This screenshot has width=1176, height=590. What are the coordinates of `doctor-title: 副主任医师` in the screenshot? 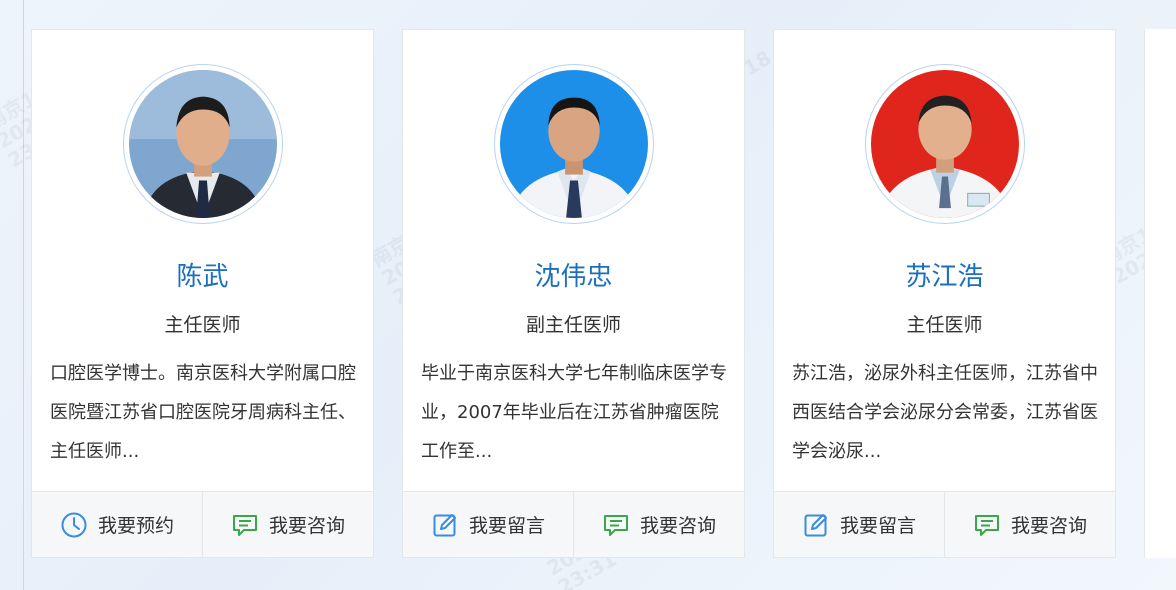 It's located at (573, 325).